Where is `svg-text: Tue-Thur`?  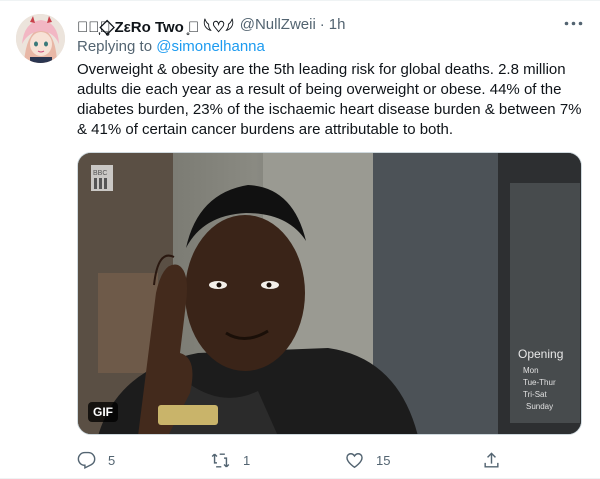
svg-text: Tue-Thur is located at coordinates (539, 382).